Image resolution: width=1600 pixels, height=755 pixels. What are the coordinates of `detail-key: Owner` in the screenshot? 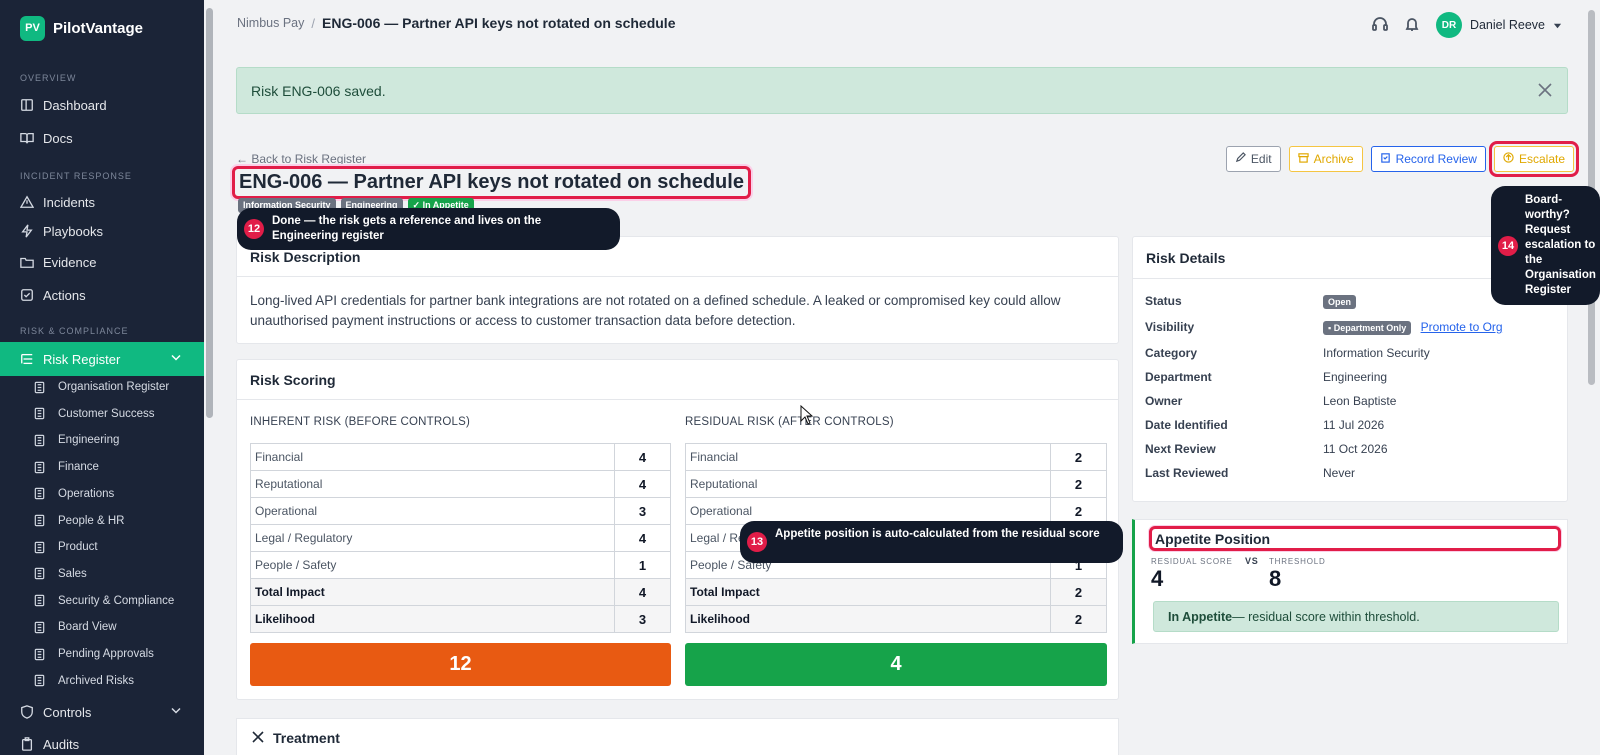 It's located at (1164, 401).